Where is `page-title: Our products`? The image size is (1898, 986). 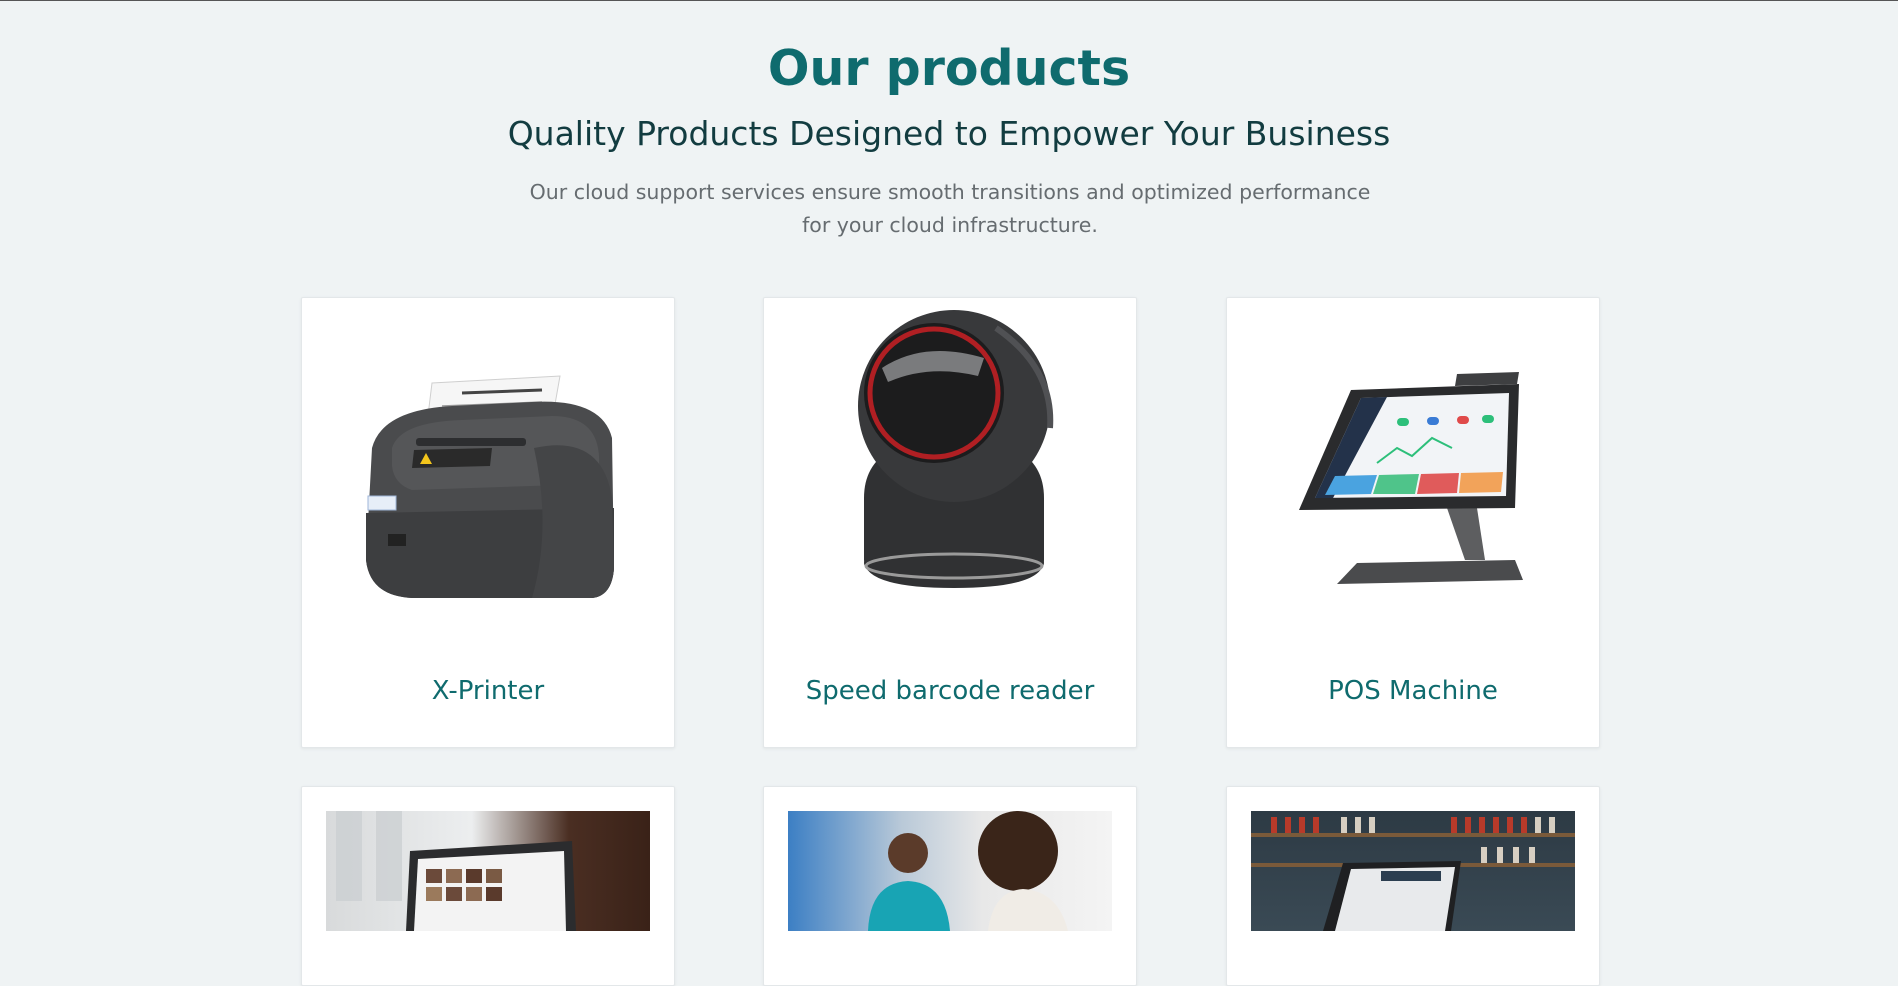
page-title: Our products is located at coordinates (949, 68).